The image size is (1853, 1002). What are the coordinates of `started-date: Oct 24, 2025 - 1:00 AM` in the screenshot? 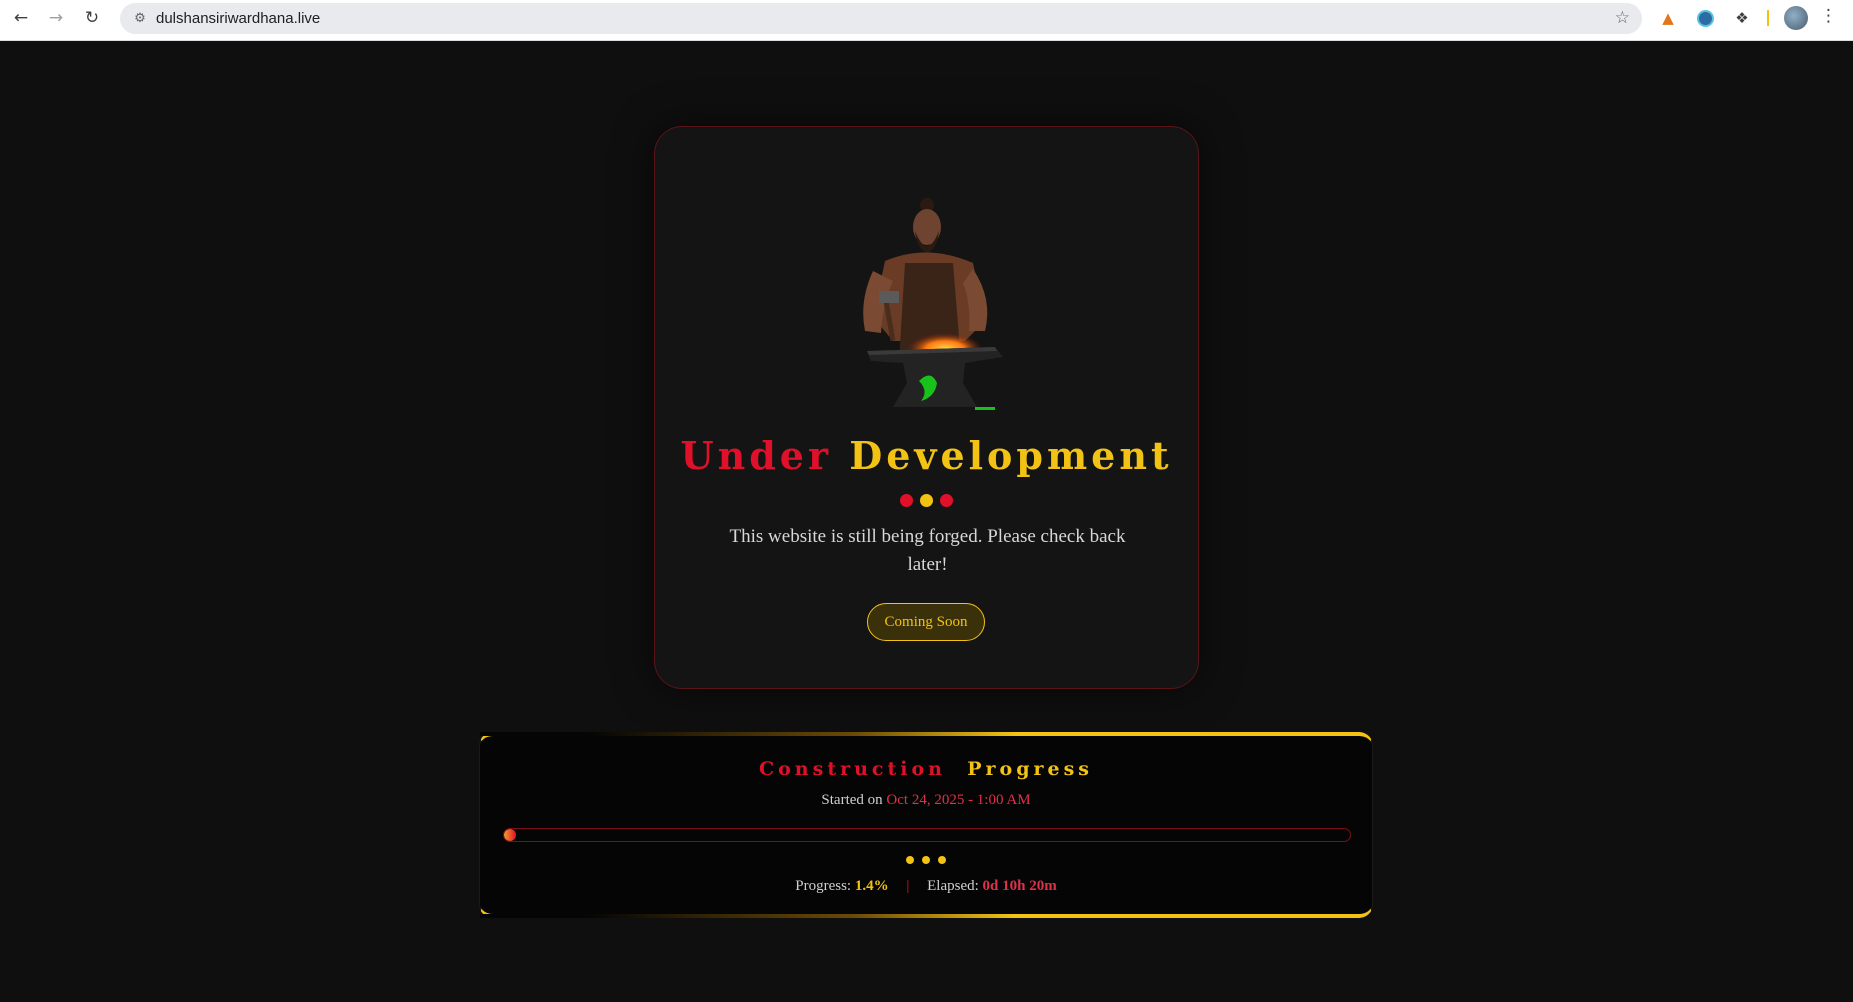 It's located at (958, 800).